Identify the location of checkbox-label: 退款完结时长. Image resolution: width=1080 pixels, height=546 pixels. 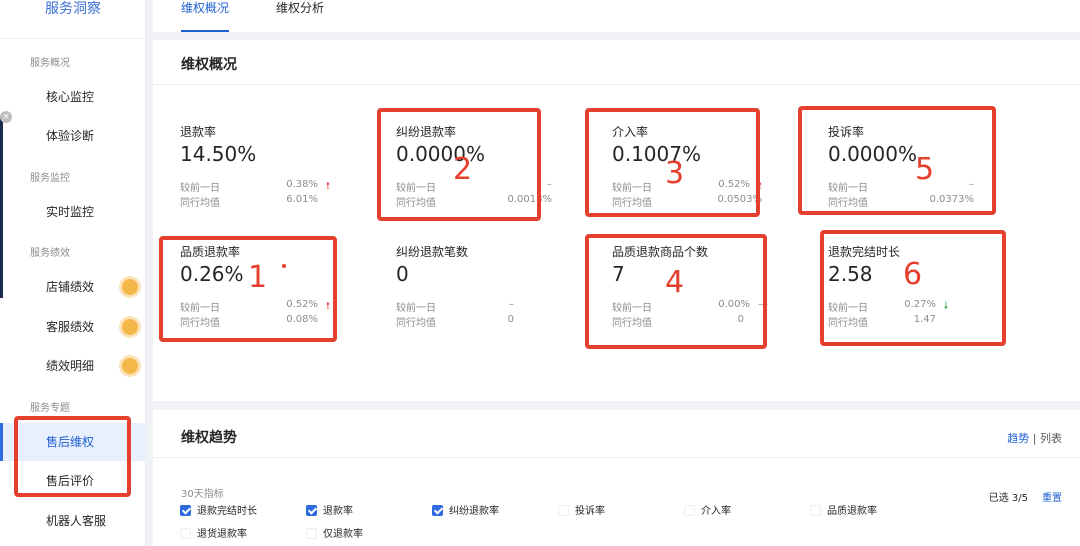
(227, 511).